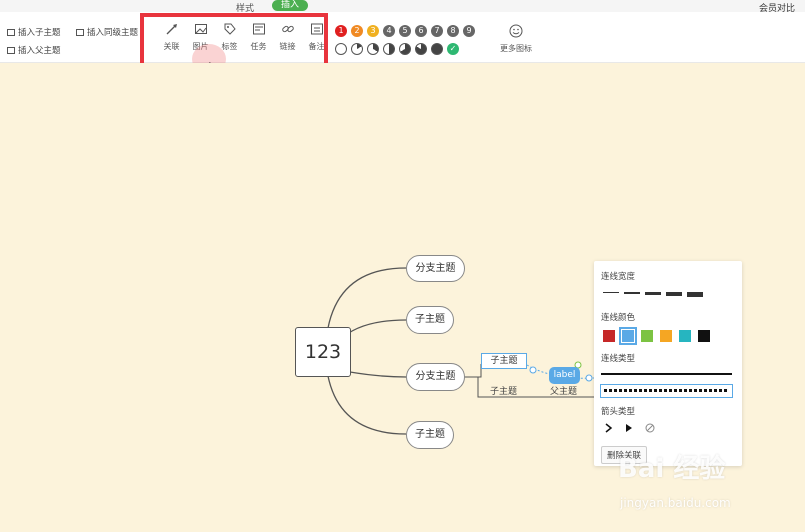 The image size is (805, 532). Describe the element at coordinates (504, 361) in the screenshot. I see `selected-subtopic: 子主题` at that location.